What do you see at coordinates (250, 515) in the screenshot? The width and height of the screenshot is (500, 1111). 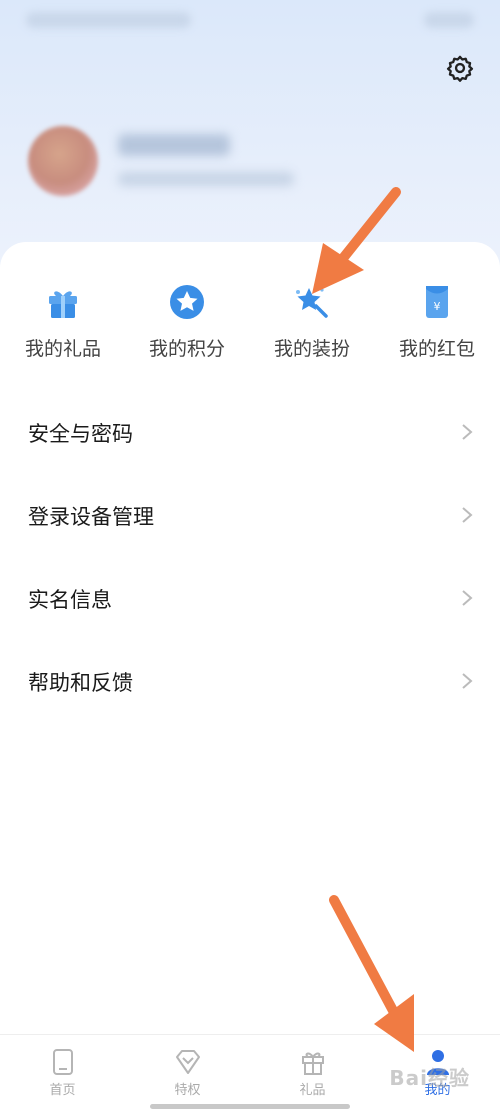 I see `menu-item-device-management: 登录设备管理` at bounding box center [250, 515].